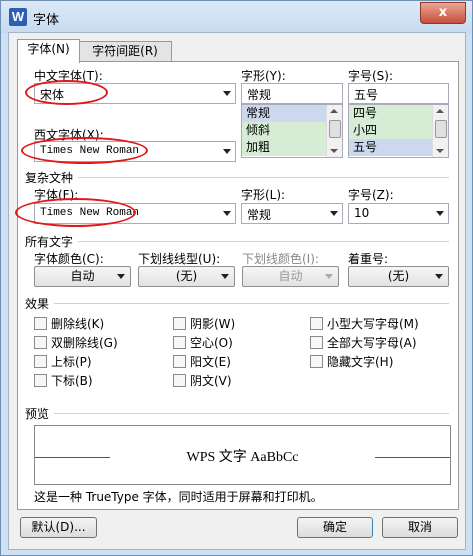 The image size is (473, 556). I want to click on double-strikethrough-checkbox, so click(40, 342).